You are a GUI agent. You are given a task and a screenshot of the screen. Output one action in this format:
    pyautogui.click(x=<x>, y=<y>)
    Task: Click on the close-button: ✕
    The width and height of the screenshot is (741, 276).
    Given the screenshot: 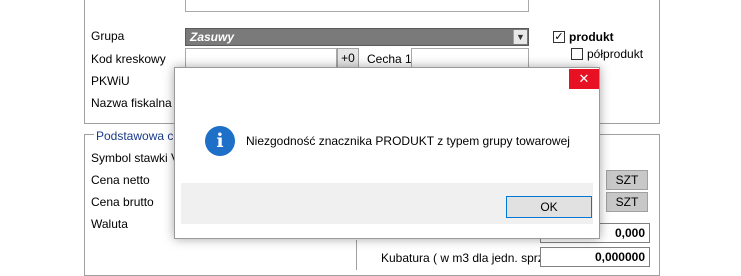 What is the action you would take?
    pyautogui.click(x=584, y=79)
    